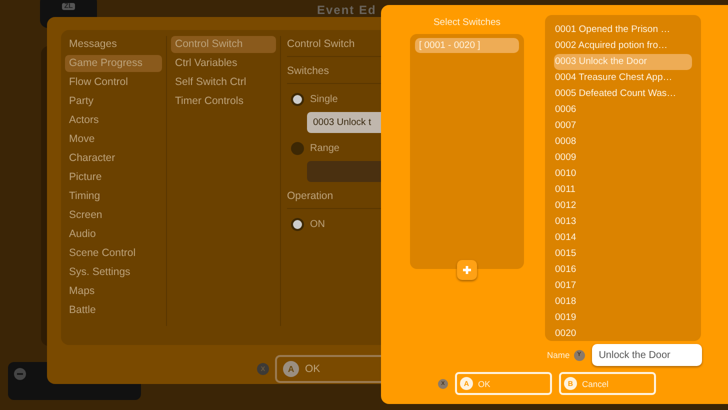  What do you see at coordinates (623, 334) in the screenshot?
I see `switch-item: 0020` at bounding box center [623, 334].